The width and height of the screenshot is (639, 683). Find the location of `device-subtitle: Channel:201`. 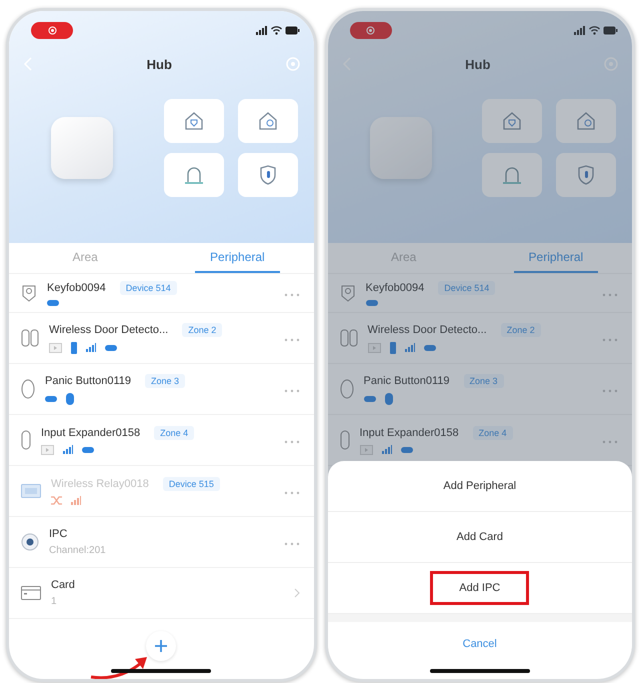

device-subtitle: Channel:201 is located at coordinates (78, 550).